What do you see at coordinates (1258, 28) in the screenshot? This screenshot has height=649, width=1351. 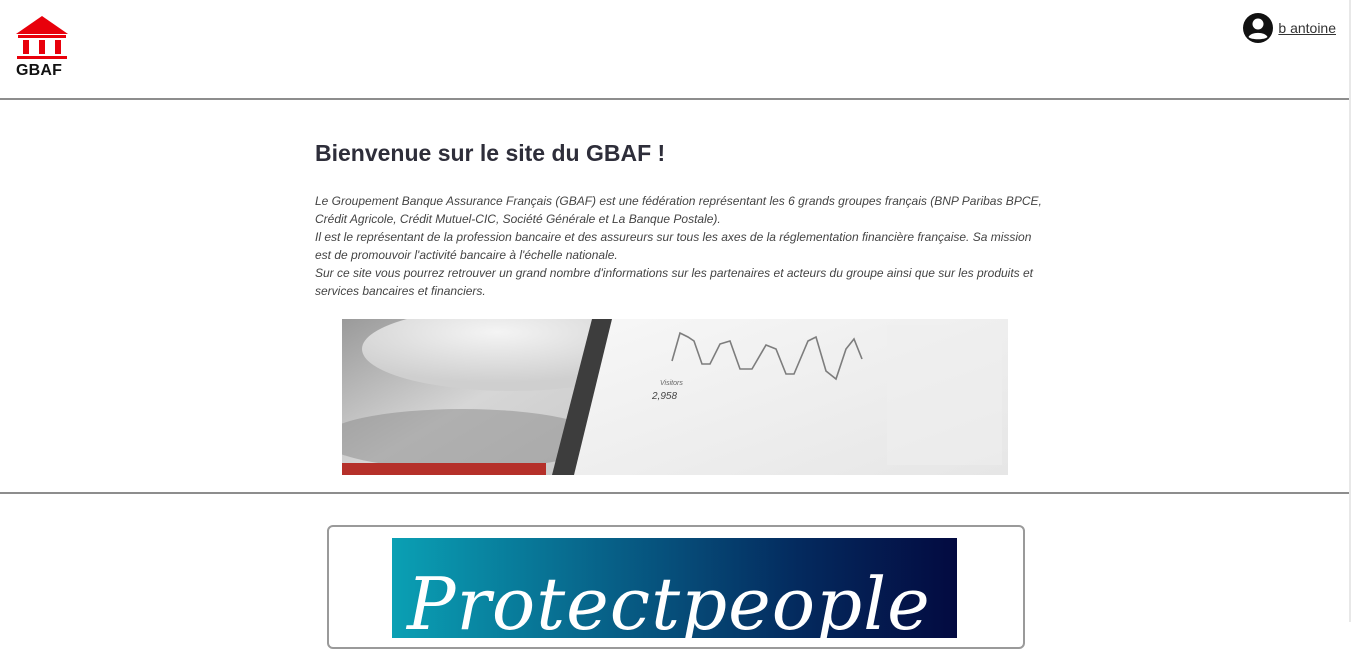 I see `account-circle-icon` at bounding box center [1258, 28].